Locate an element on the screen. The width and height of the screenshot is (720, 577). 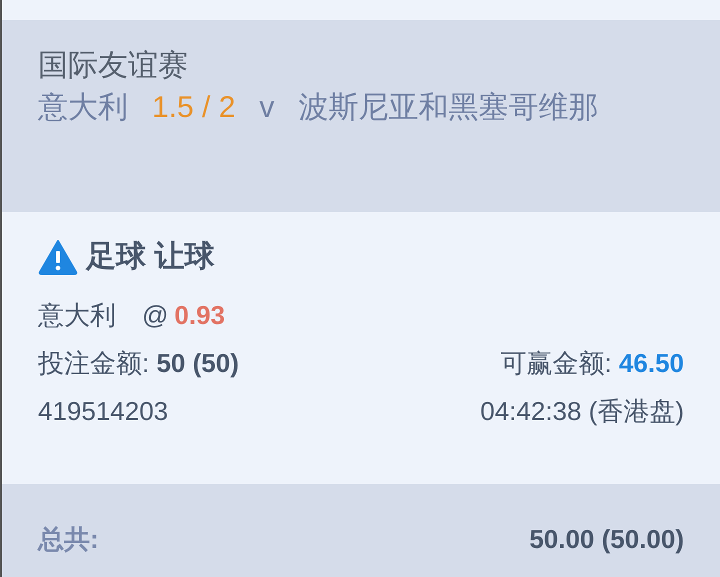
at-sign: @ is located at coordinates (155, 315).